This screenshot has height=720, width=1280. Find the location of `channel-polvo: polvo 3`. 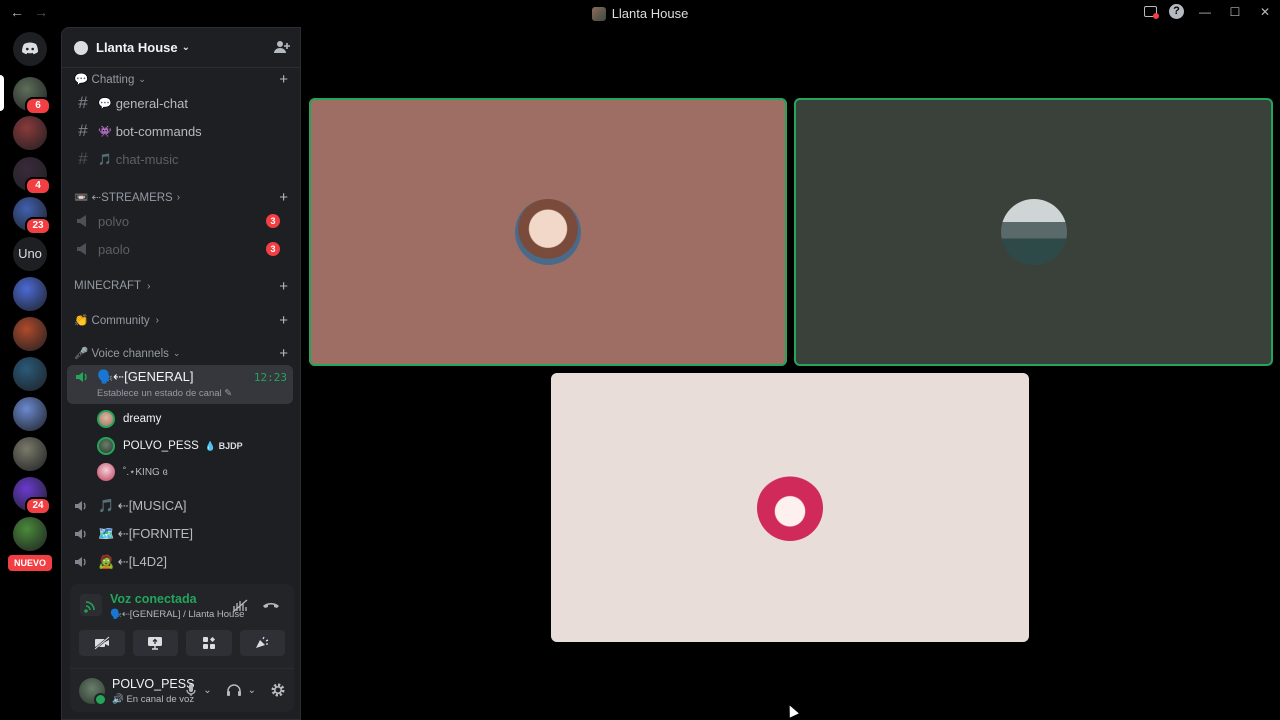

channel-polvo: polvo 3 is located at coordinates (181, 221).